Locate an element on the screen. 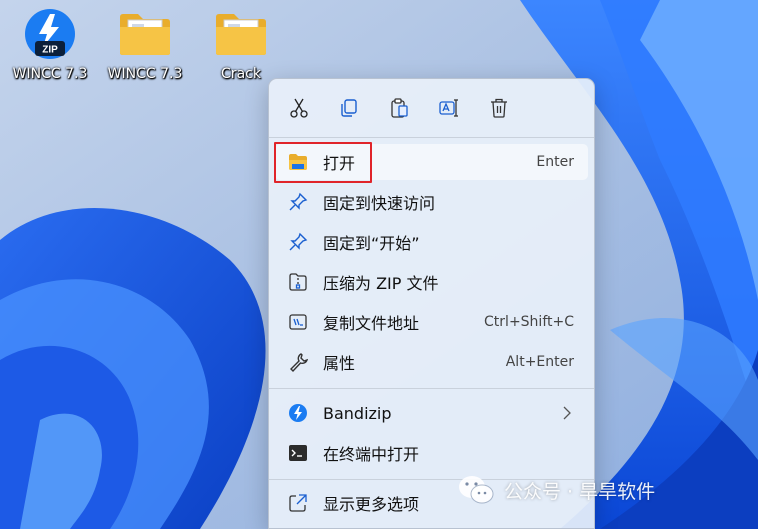  menu-item-copy-path: 复制文件地址 Ctrl+Shift+C is located at coordinates (431, 322).